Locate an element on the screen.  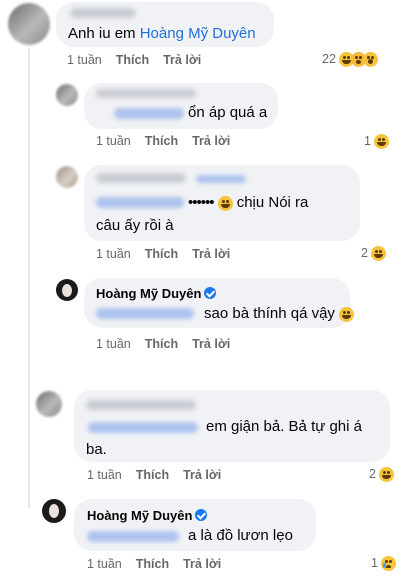
thread-line is located at coordinates (29, 278).